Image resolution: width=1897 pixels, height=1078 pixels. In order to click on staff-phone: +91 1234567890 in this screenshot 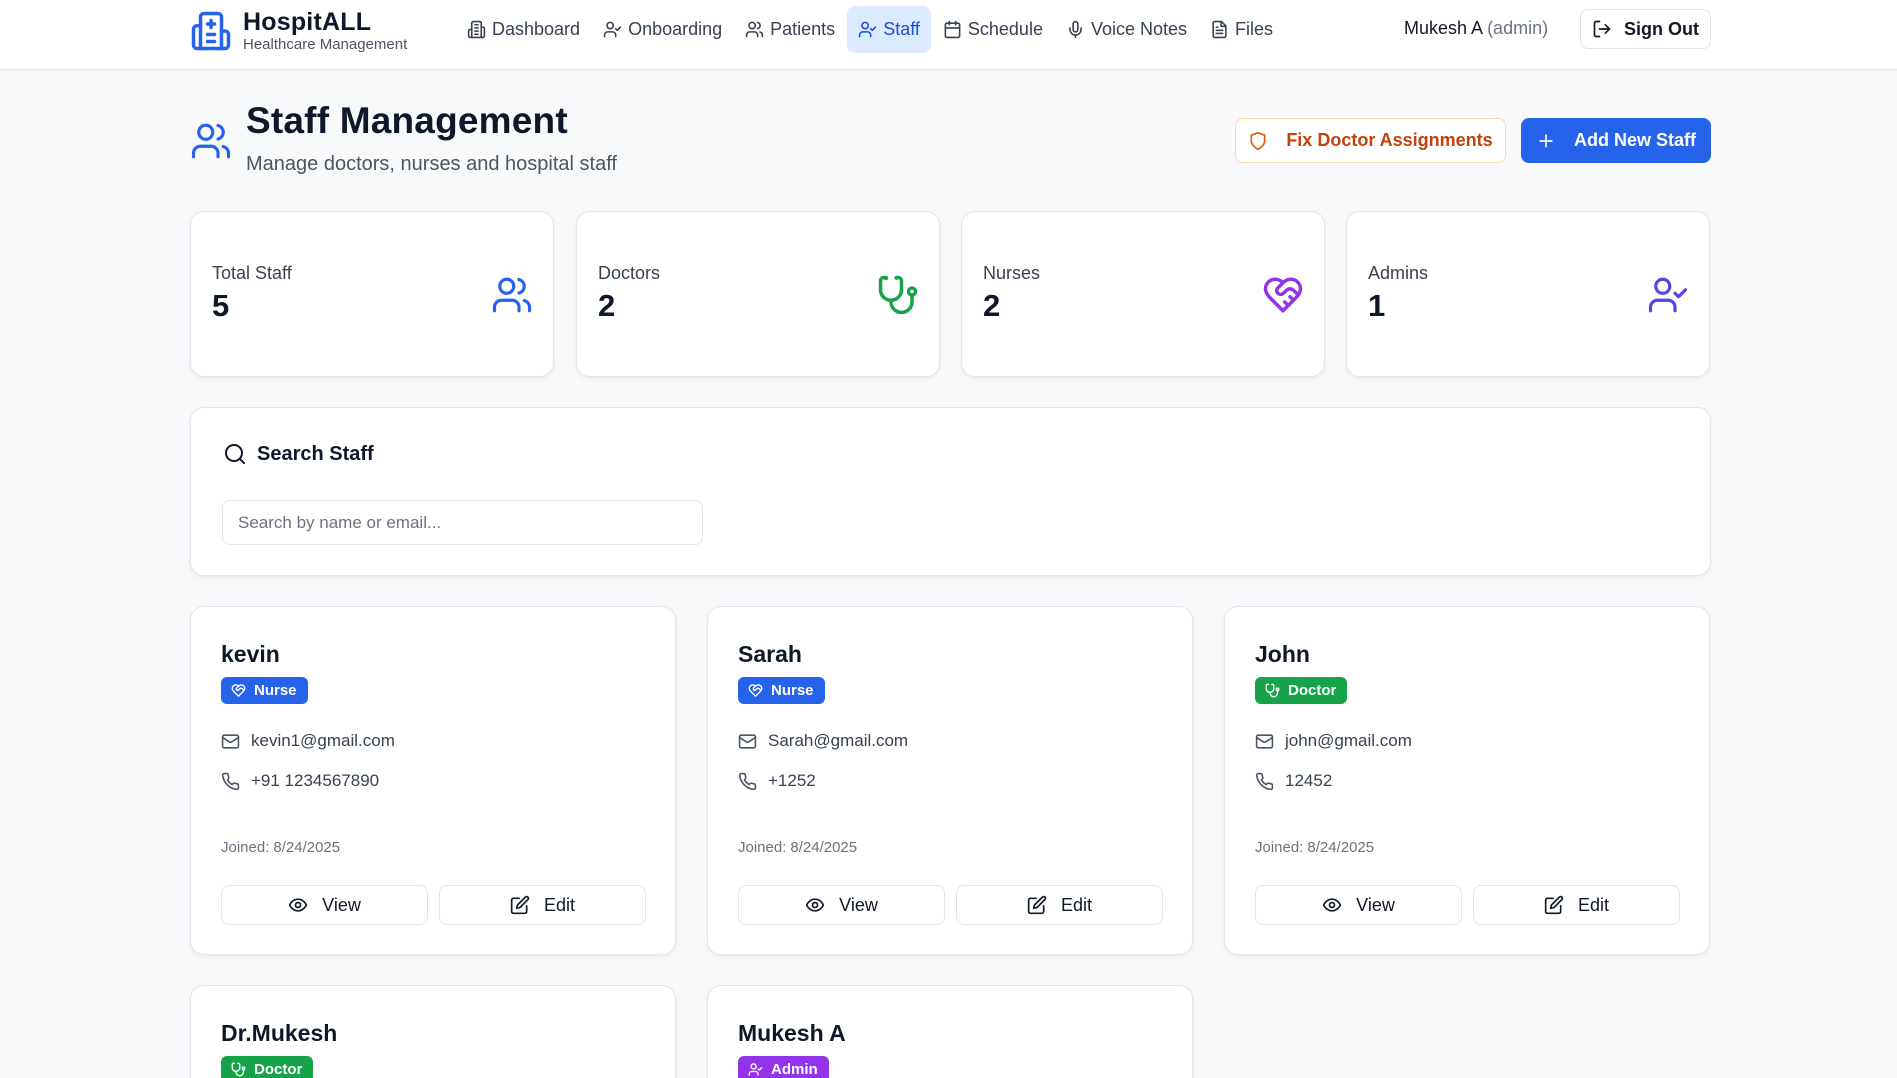, I will do `click(300, 781)`.